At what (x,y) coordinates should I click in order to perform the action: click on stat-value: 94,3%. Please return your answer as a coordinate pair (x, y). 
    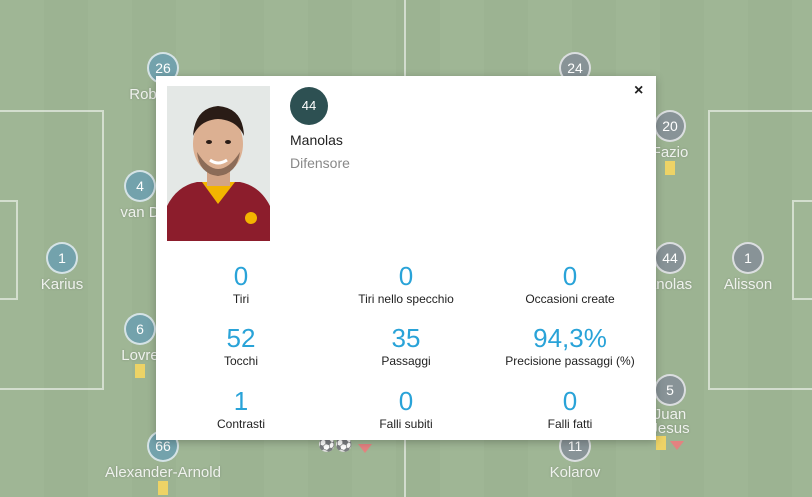
    Looking at the image, I should click on (570, 338).